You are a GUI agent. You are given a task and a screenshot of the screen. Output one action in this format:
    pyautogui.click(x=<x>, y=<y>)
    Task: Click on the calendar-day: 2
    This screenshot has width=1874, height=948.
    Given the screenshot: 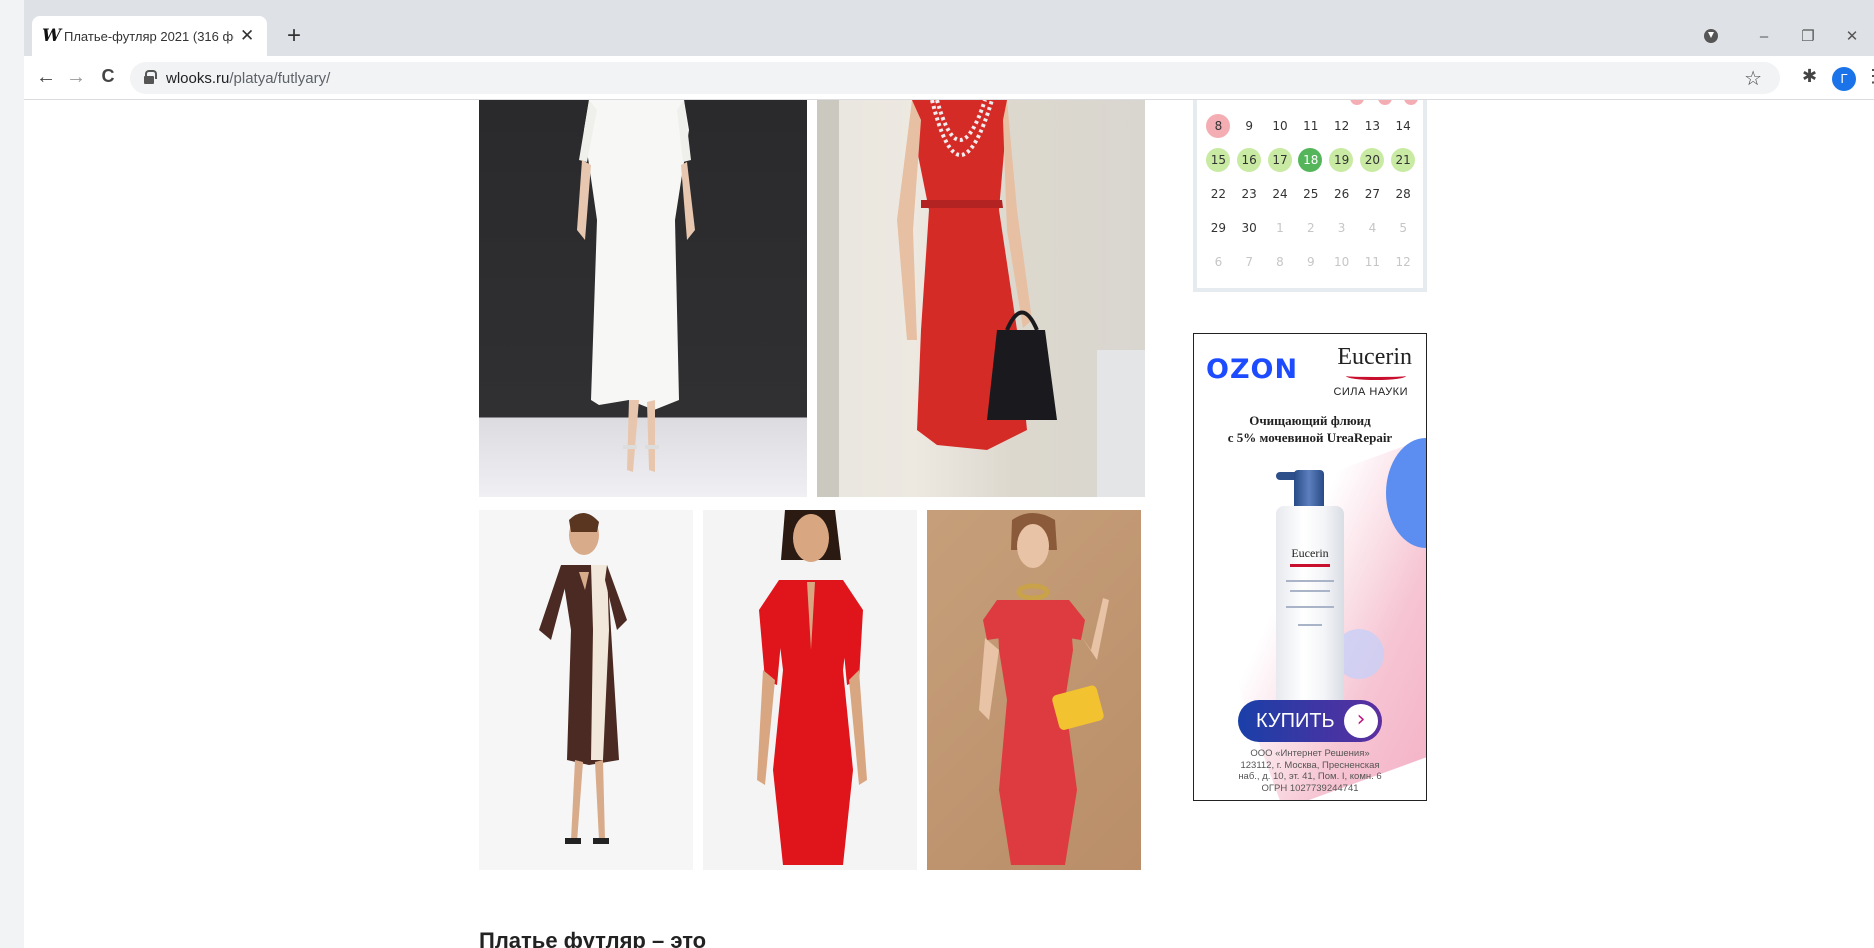 What is the action you would take?
    pyautogui.click(x=1310, y=228)
    